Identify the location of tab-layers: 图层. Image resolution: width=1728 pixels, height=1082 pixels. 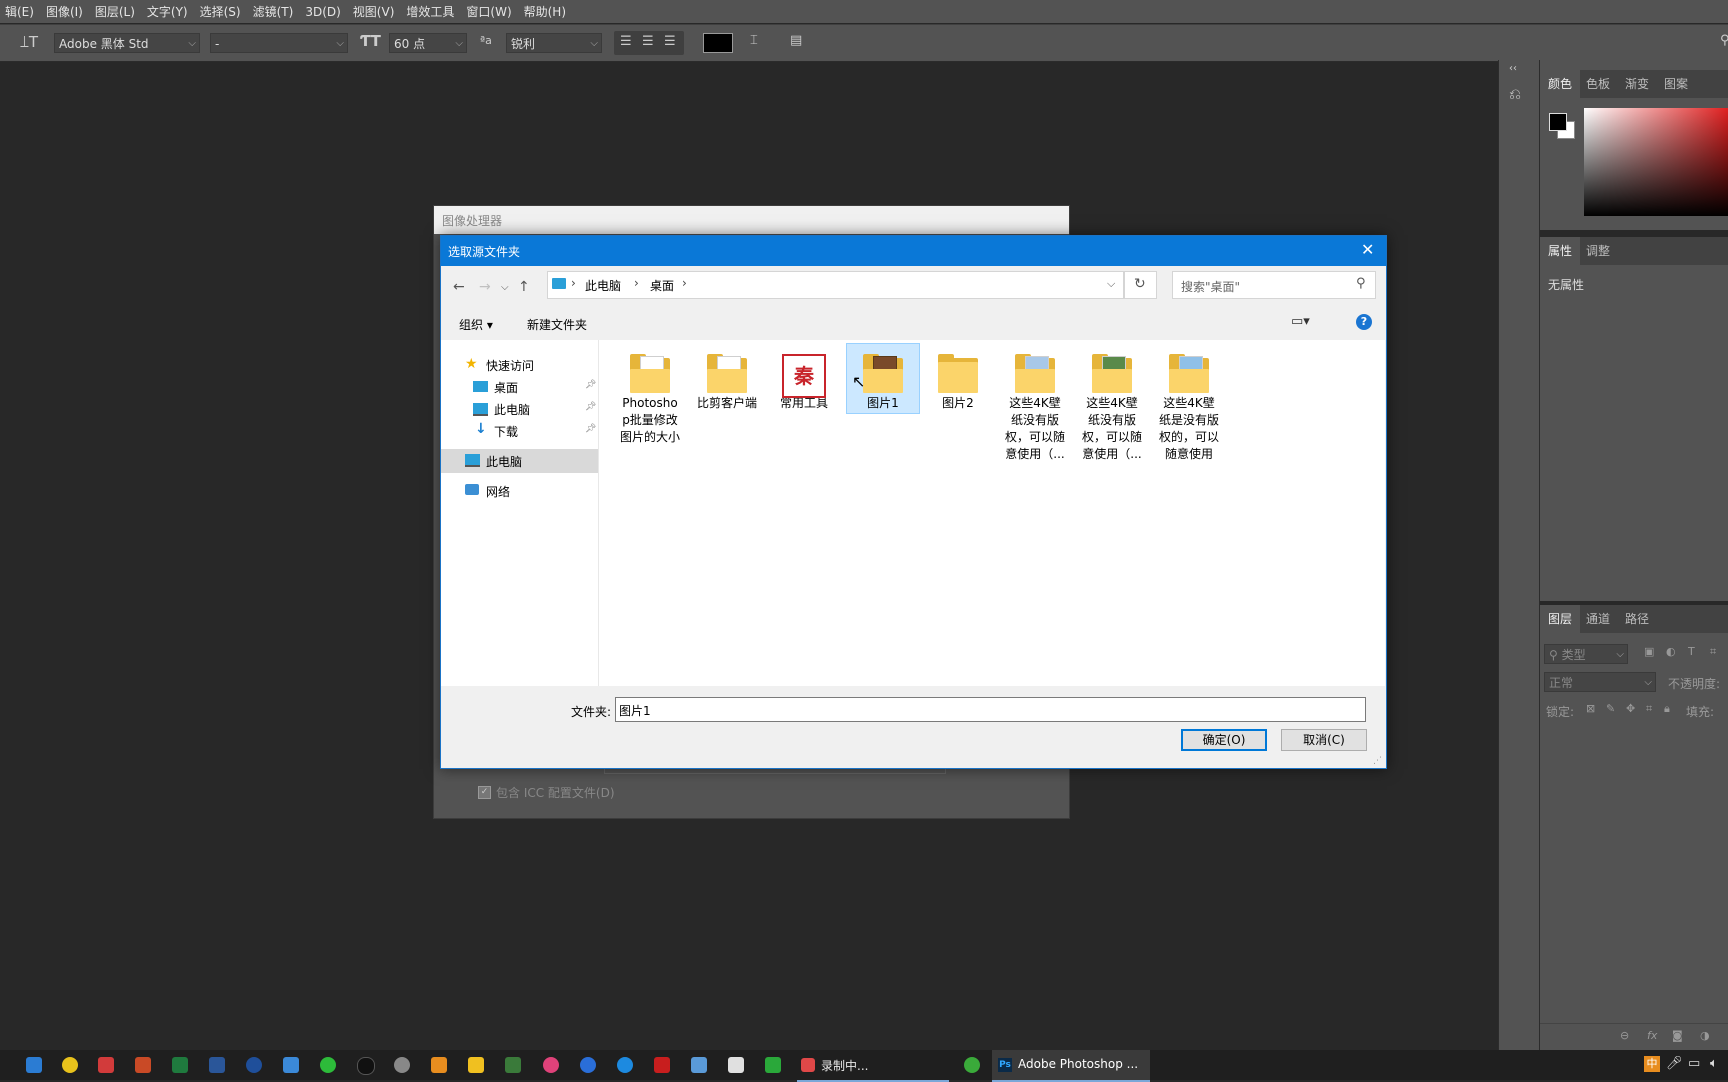
(1560, 619).